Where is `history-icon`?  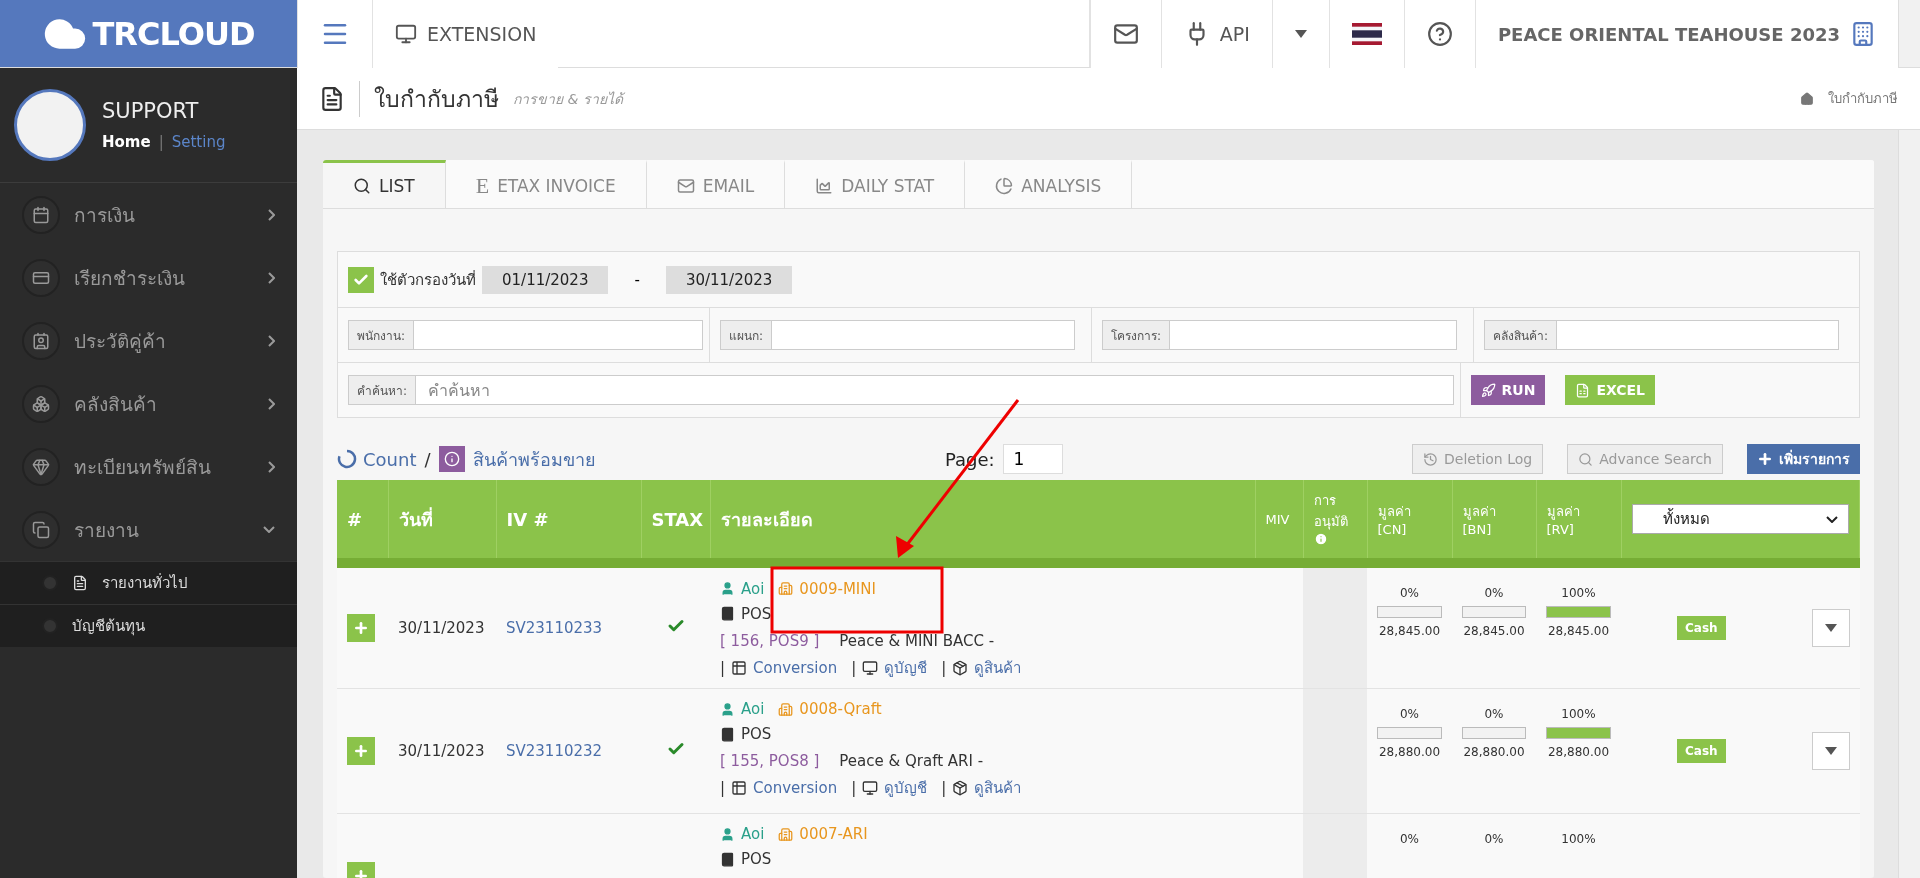 history-icon is located at coordinates (1430, 459).